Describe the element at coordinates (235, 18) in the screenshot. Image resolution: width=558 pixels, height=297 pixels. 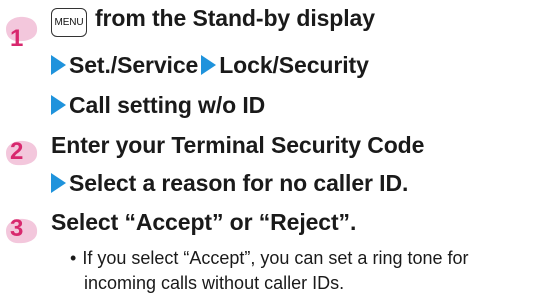
I see `step-text: from the Stand-by display` at that location.